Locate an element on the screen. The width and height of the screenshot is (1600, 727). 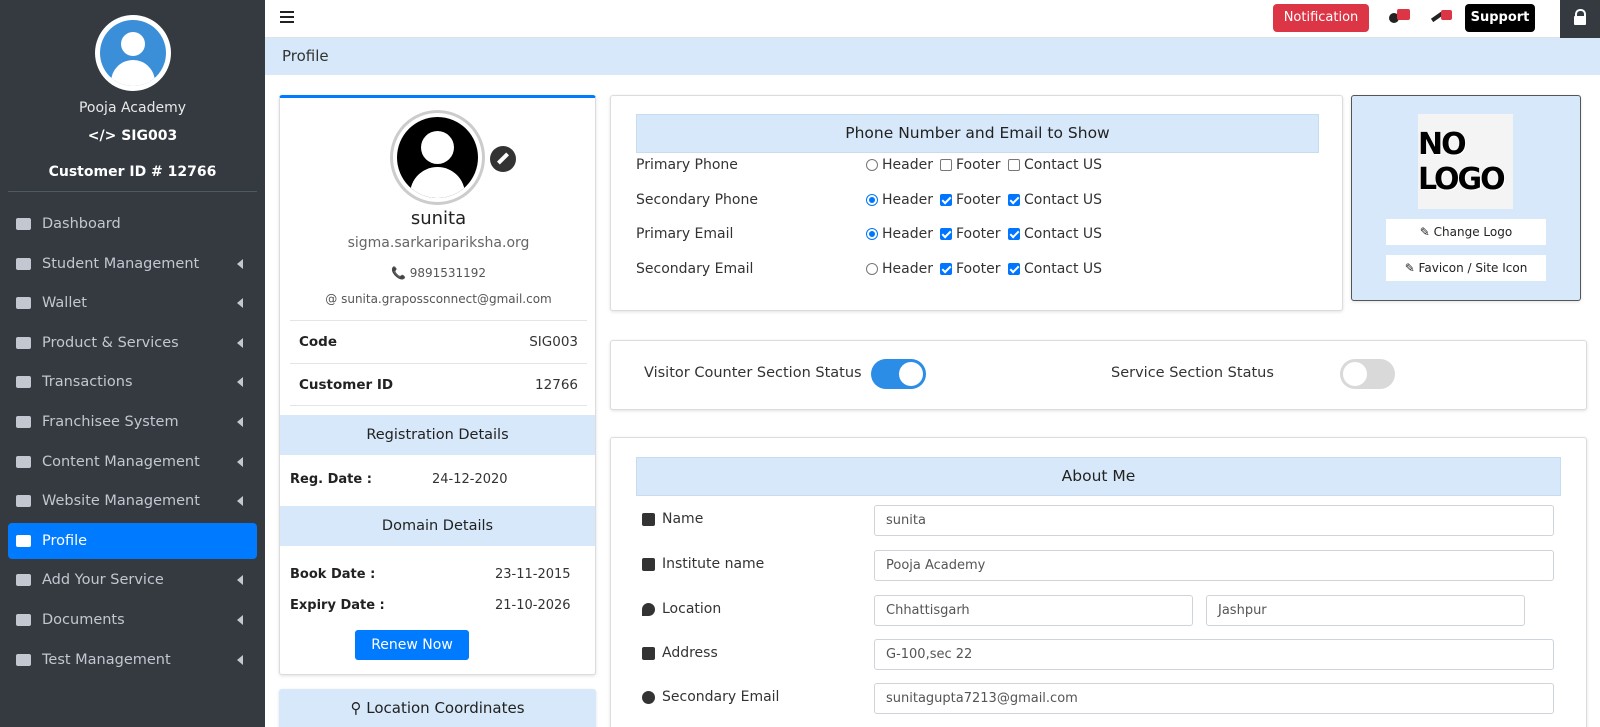
renew-now-button: Renew Now is located at coordinates (412, 645).